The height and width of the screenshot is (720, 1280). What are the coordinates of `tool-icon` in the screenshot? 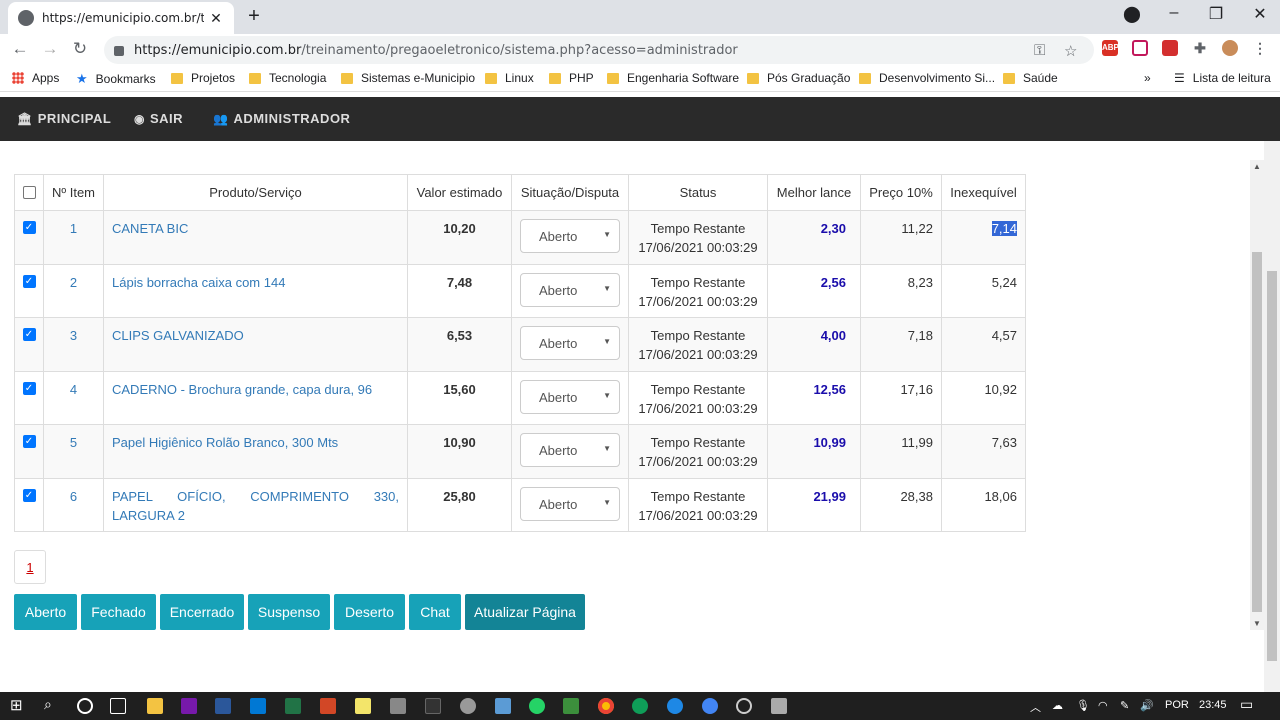 It's located at (398, 706).